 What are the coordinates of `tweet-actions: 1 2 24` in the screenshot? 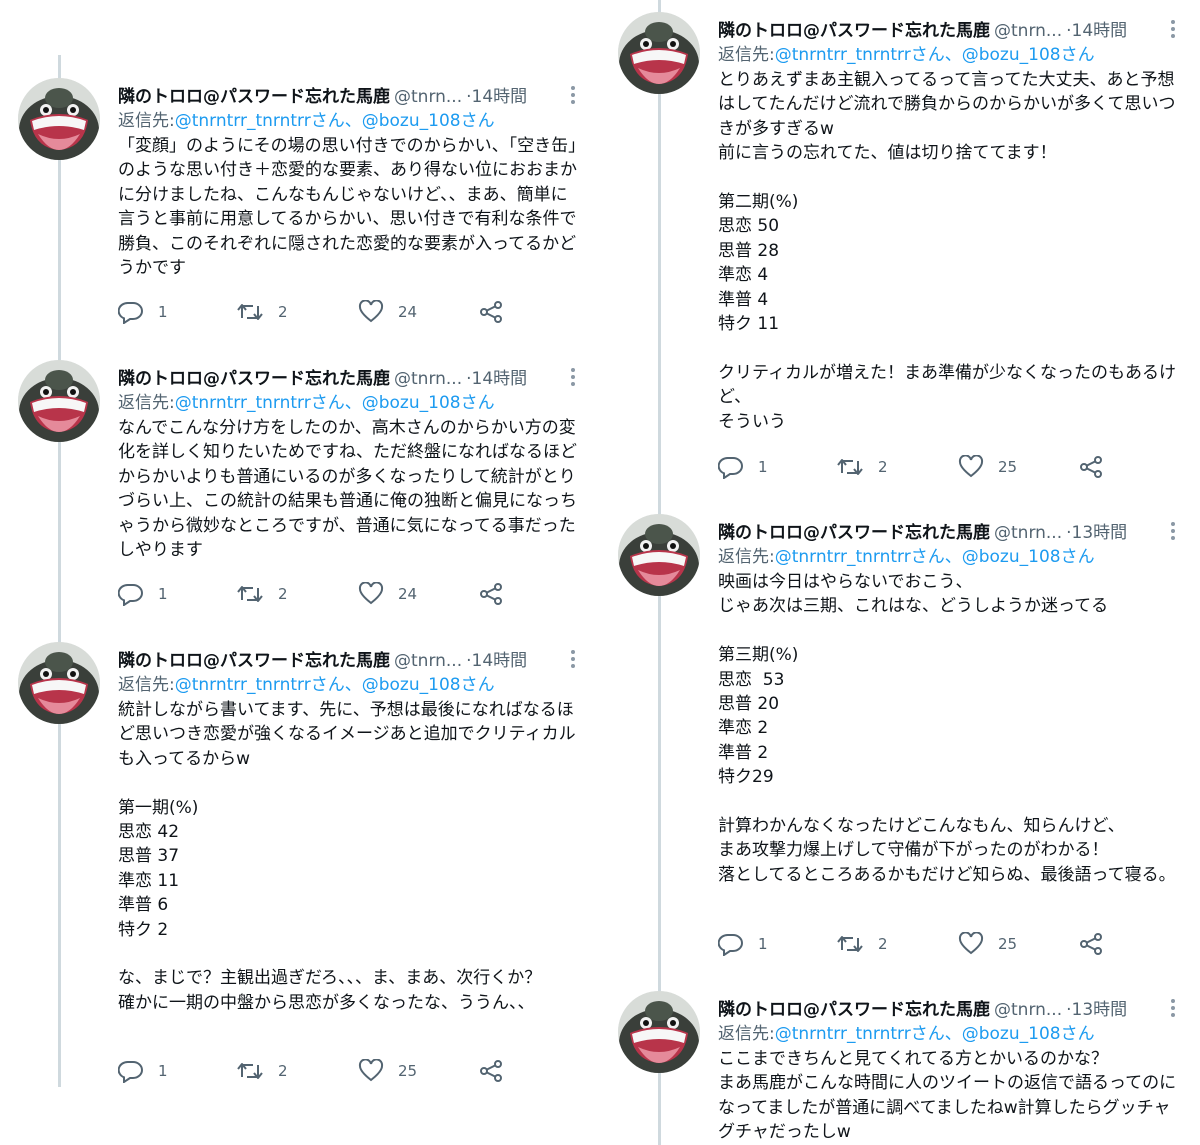 It's located at (313, 594).